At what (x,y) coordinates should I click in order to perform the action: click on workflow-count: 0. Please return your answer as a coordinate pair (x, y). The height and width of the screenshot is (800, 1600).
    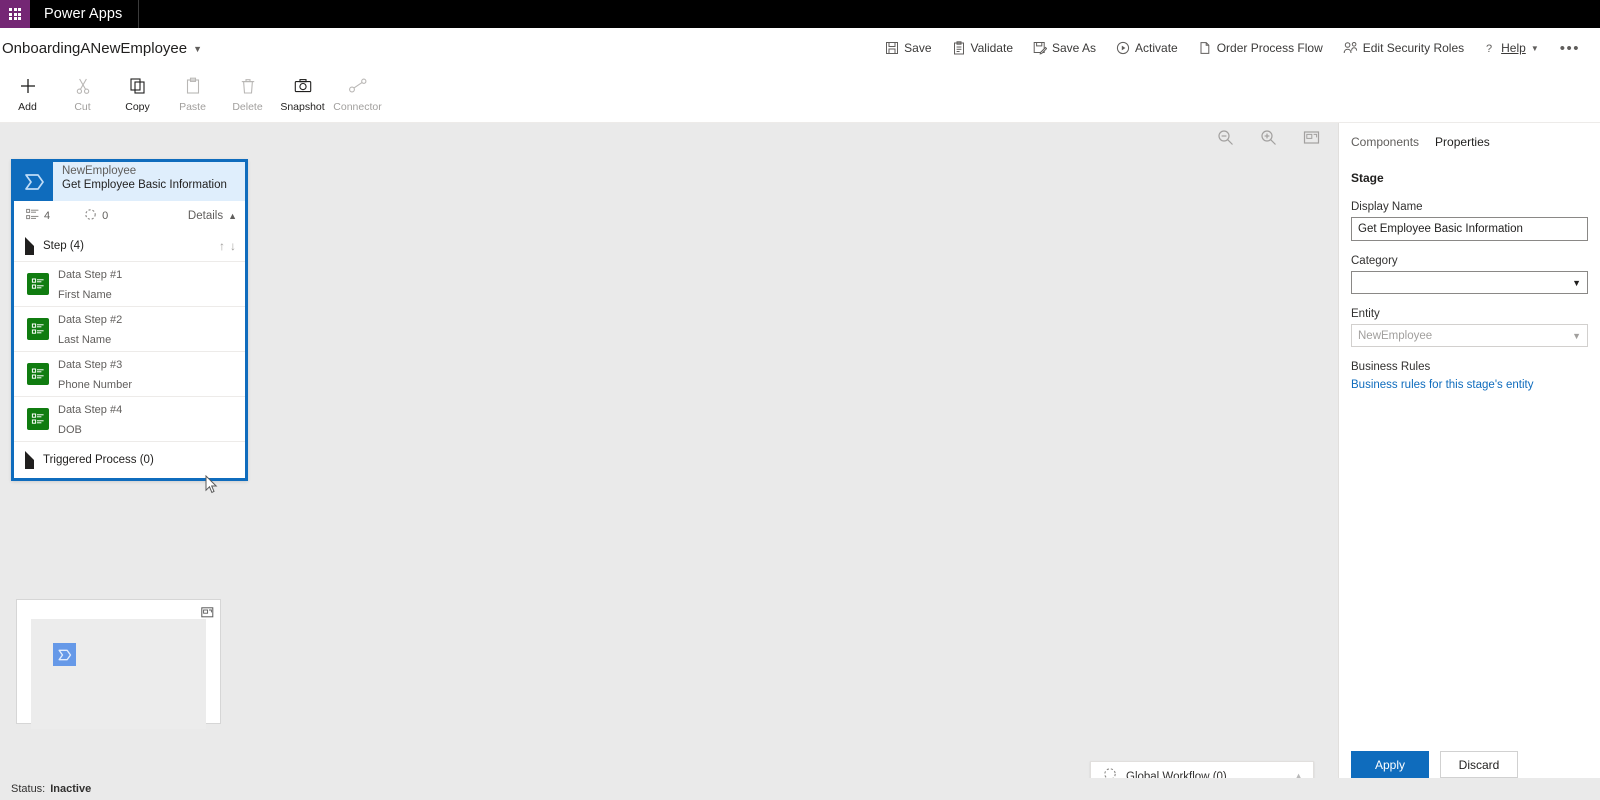
    Looking at the image, I should click on (96, 216).